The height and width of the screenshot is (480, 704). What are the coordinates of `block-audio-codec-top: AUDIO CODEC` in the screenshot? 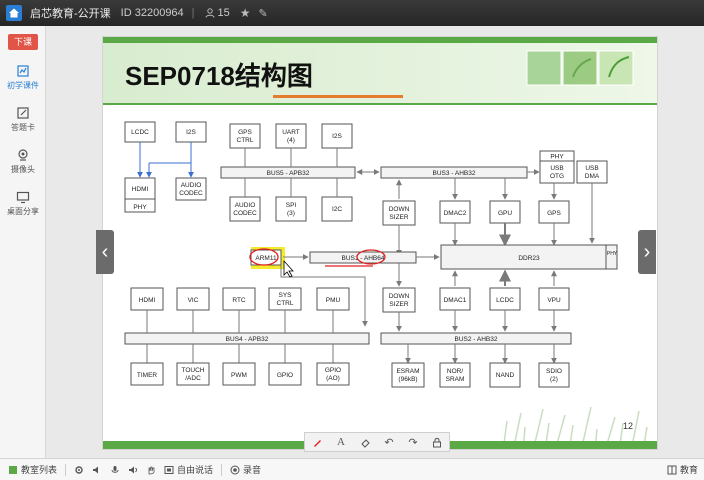 It's located at (191, 189).